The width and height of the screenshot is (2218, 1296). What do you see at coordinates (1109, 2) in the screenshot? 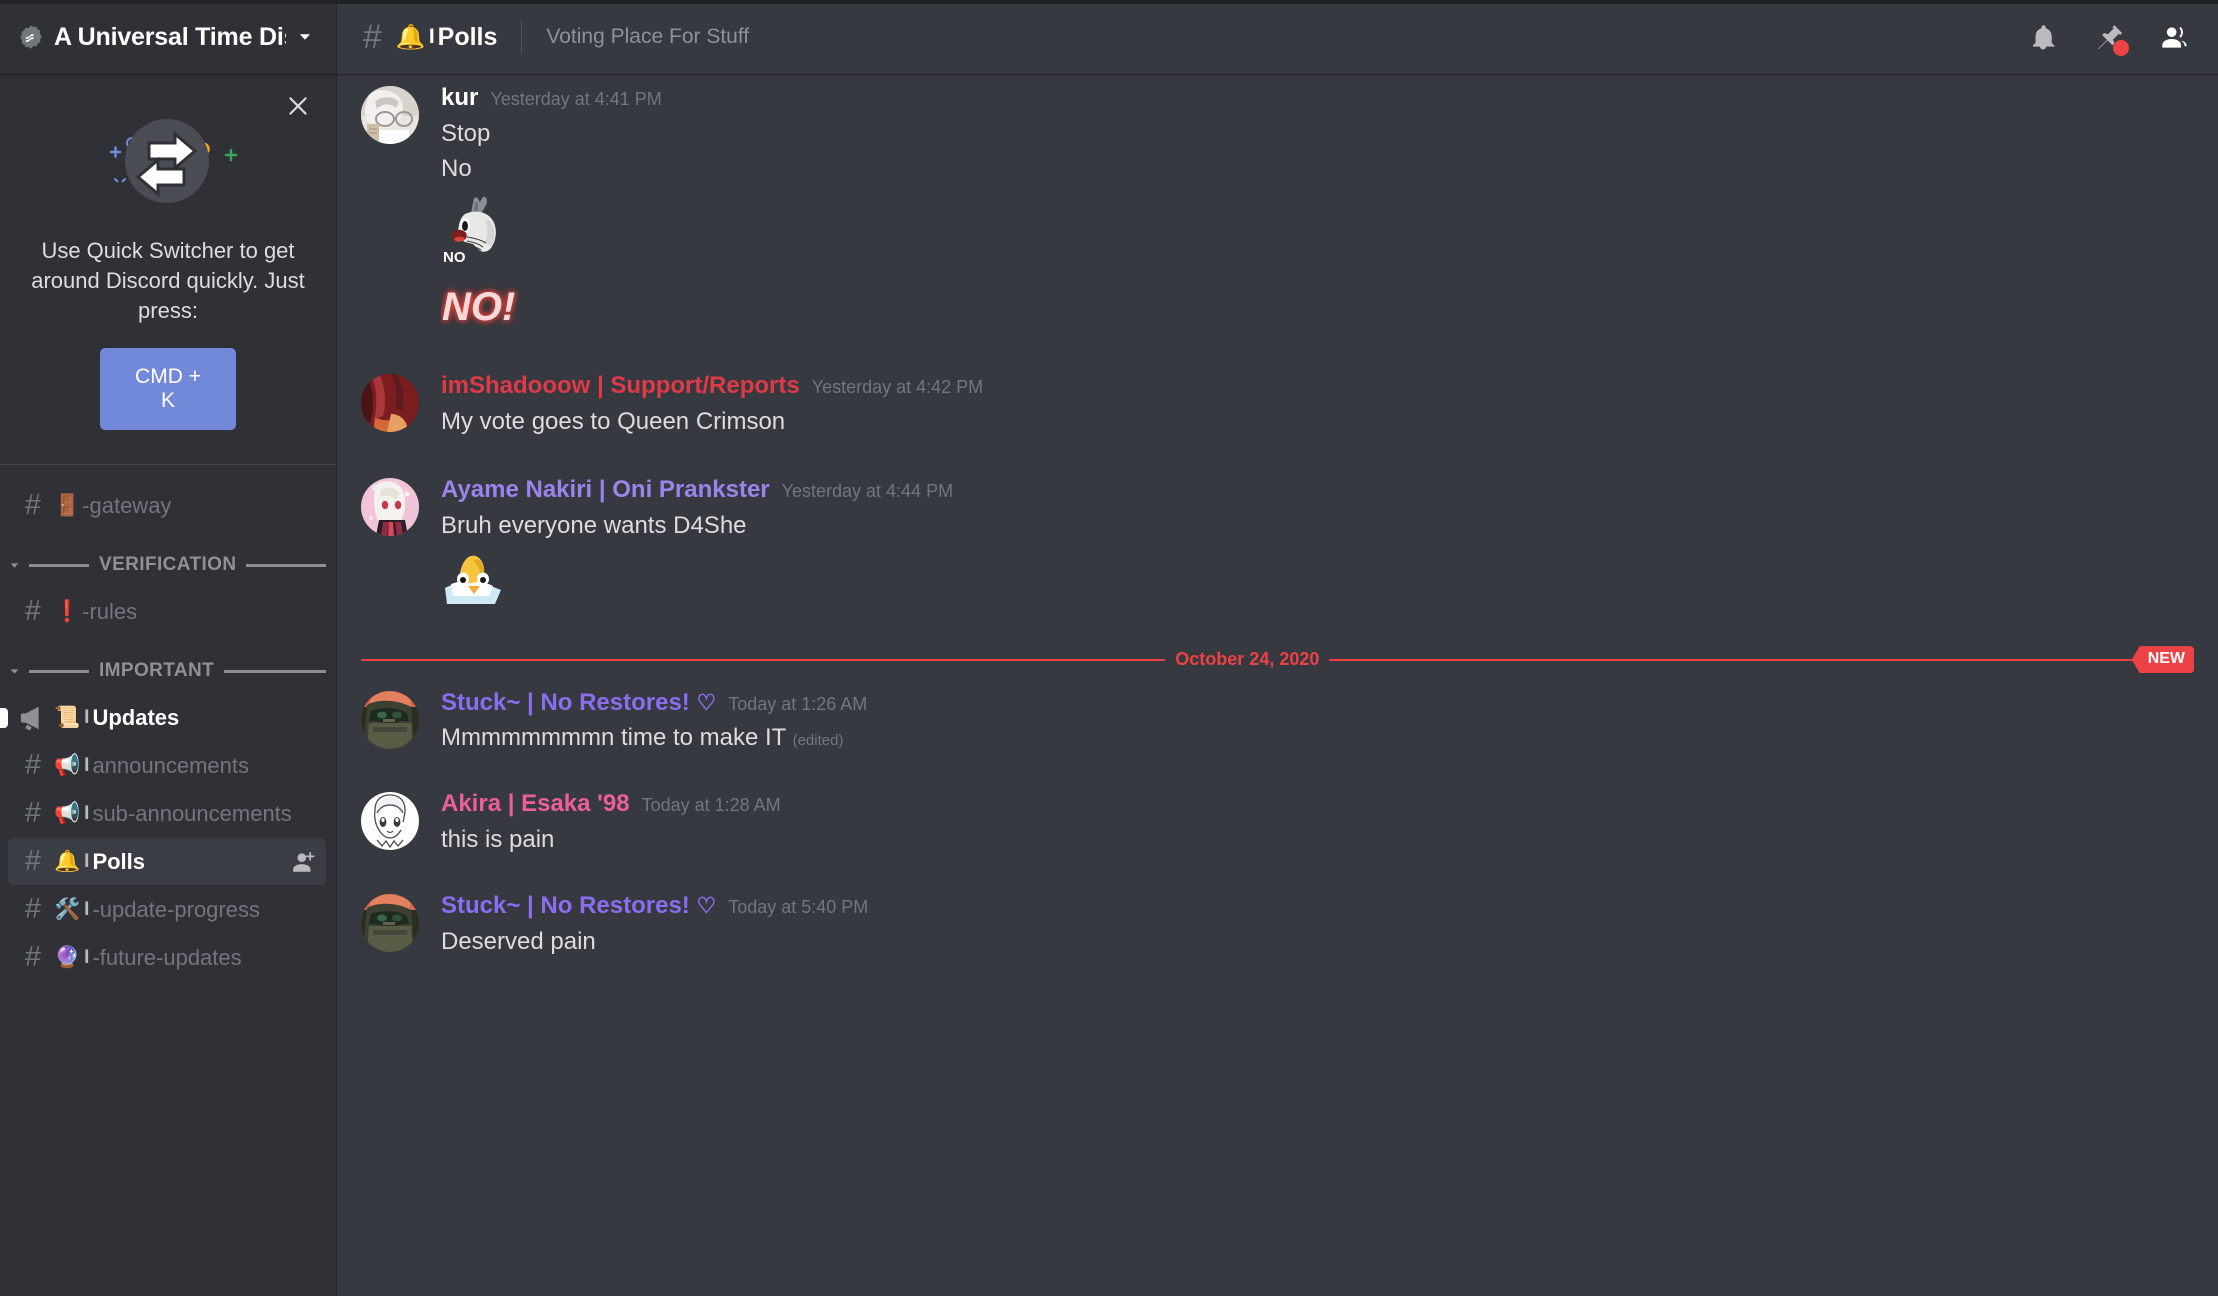
I see `window-titlebar-strip` at bounding box center [1109, 2].